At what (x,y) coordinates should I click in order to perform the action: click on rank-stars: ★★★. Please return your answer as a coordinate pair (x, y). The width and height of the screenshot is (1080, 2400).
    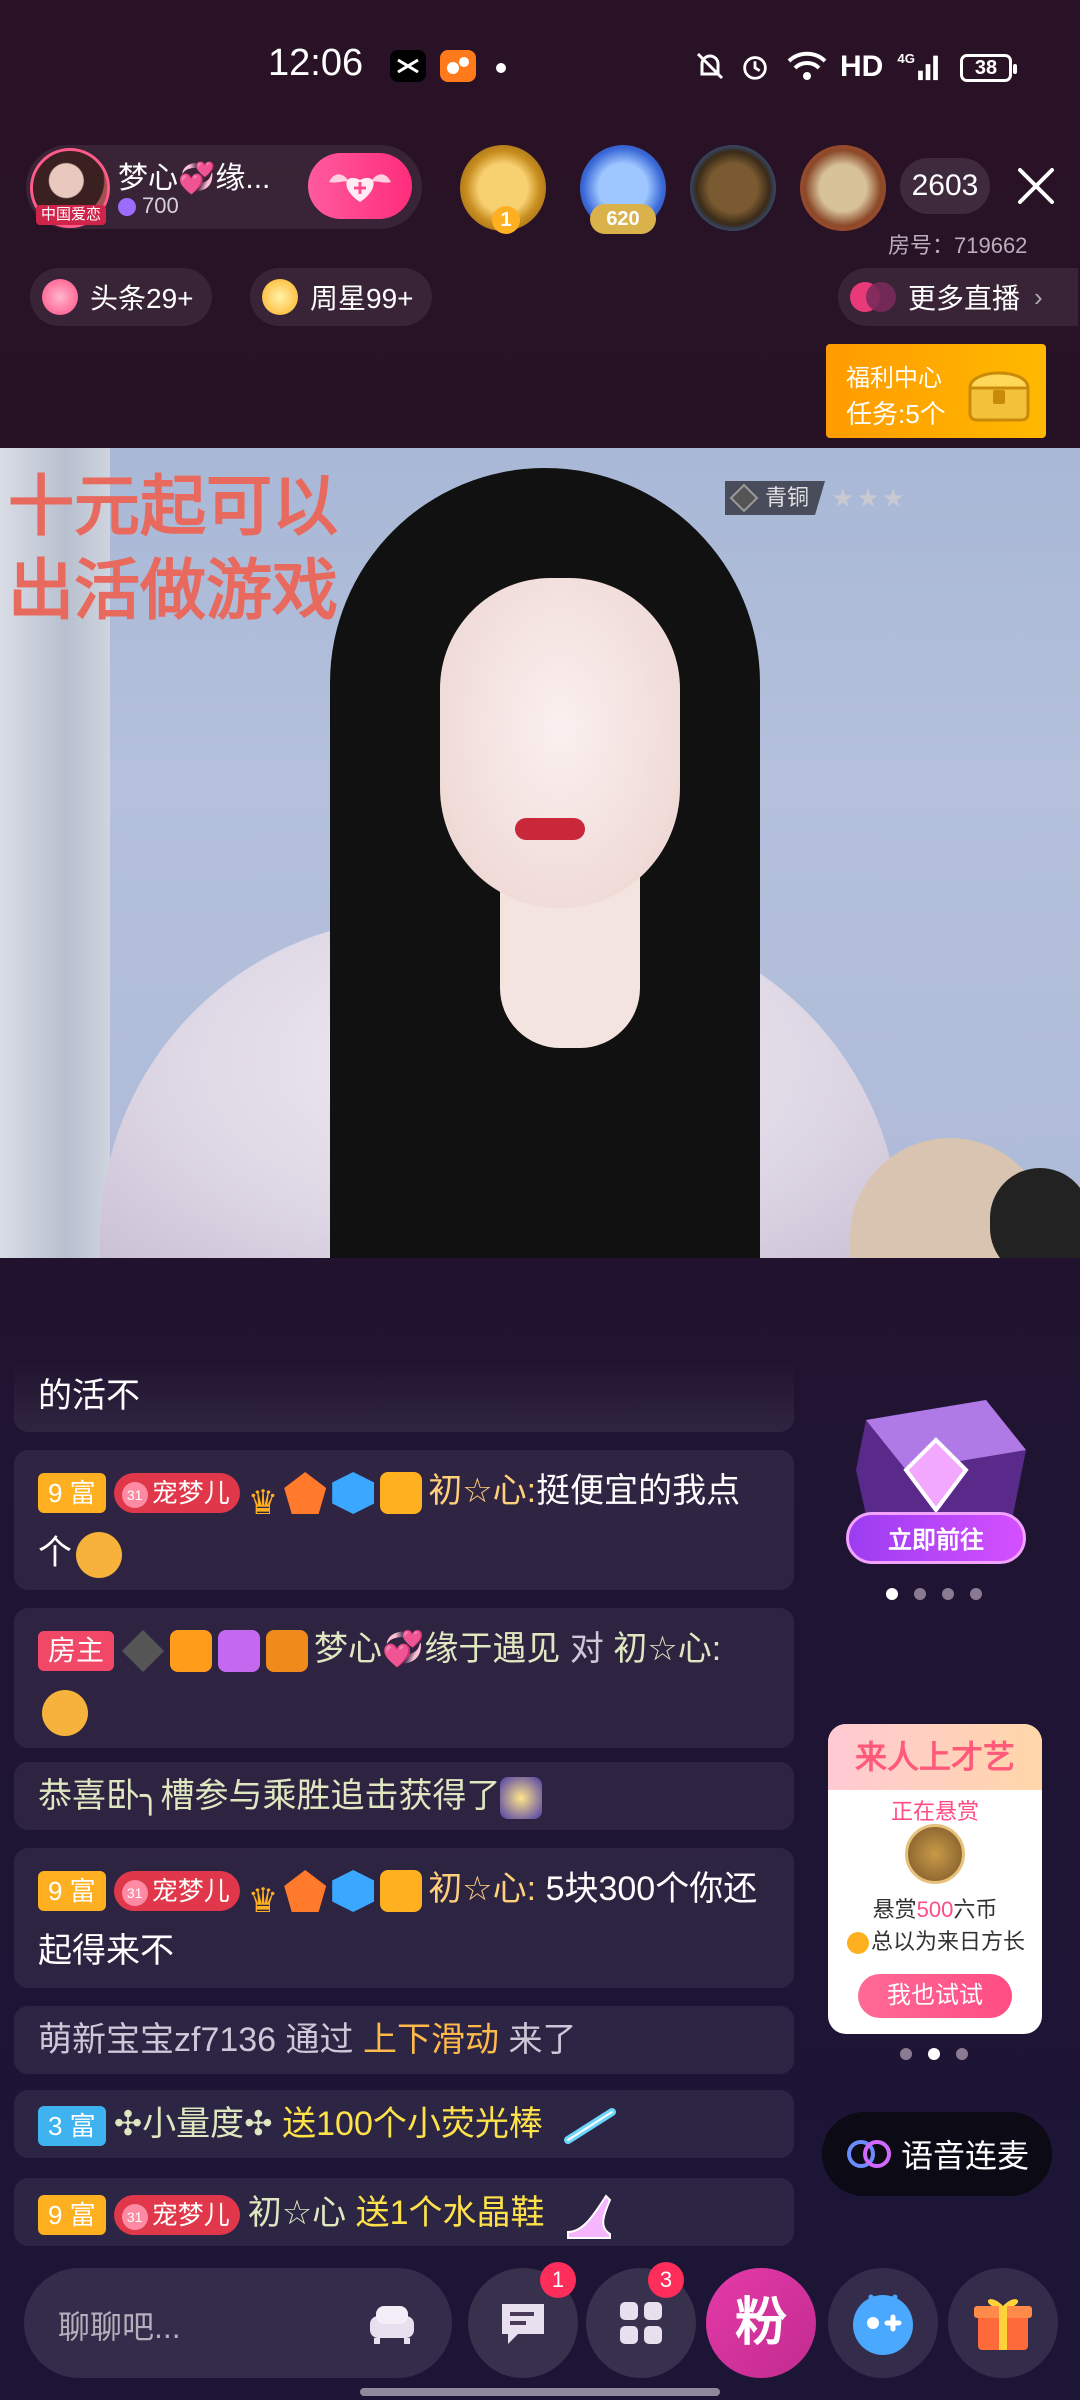
    Looking at the image, I should click on (869, 497).